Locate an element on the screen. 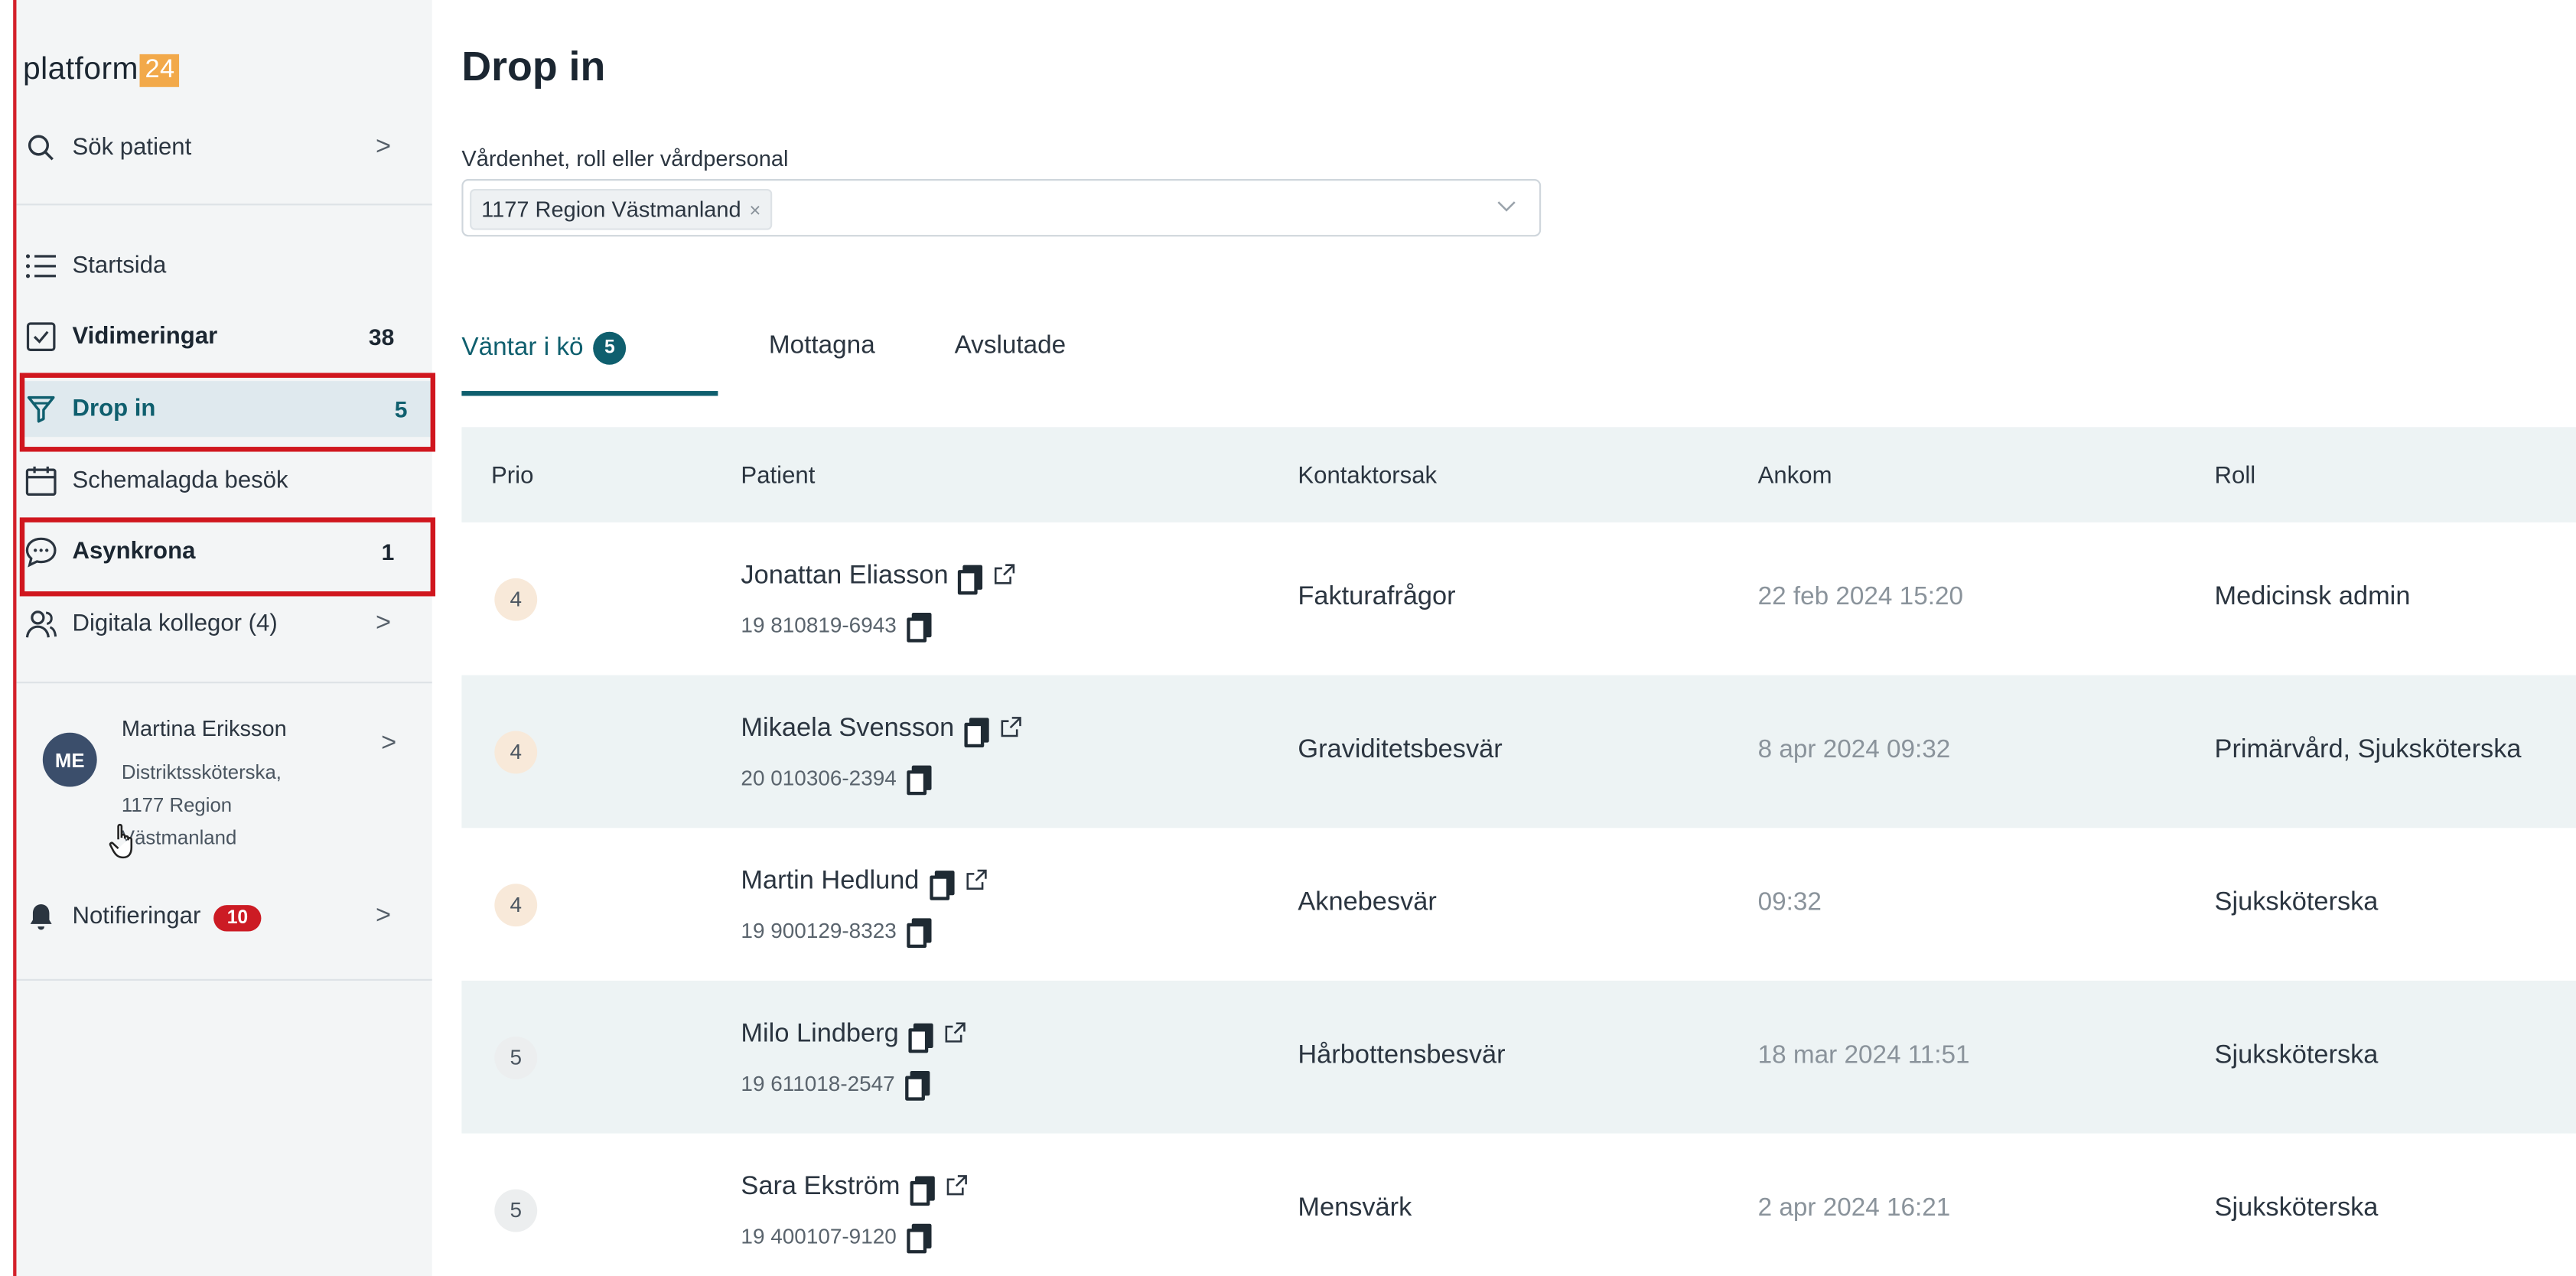 This screenshot has height=1276, width=2576. column-header-prio: Prio is located at coordinates (512, 477).